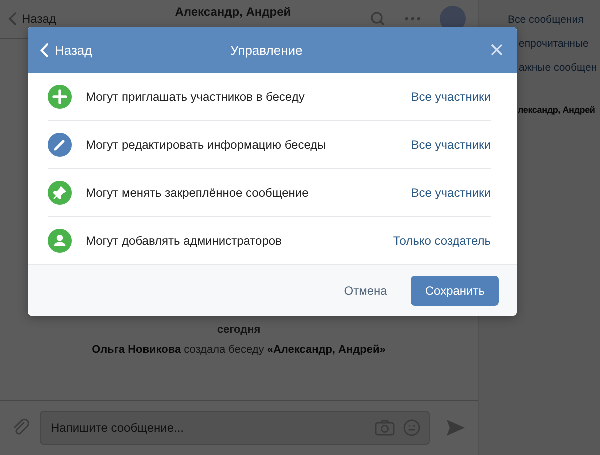 Image resolution: width=600 pixels, height=455 pixels. I want to click on more-icon, so click(413, 19).